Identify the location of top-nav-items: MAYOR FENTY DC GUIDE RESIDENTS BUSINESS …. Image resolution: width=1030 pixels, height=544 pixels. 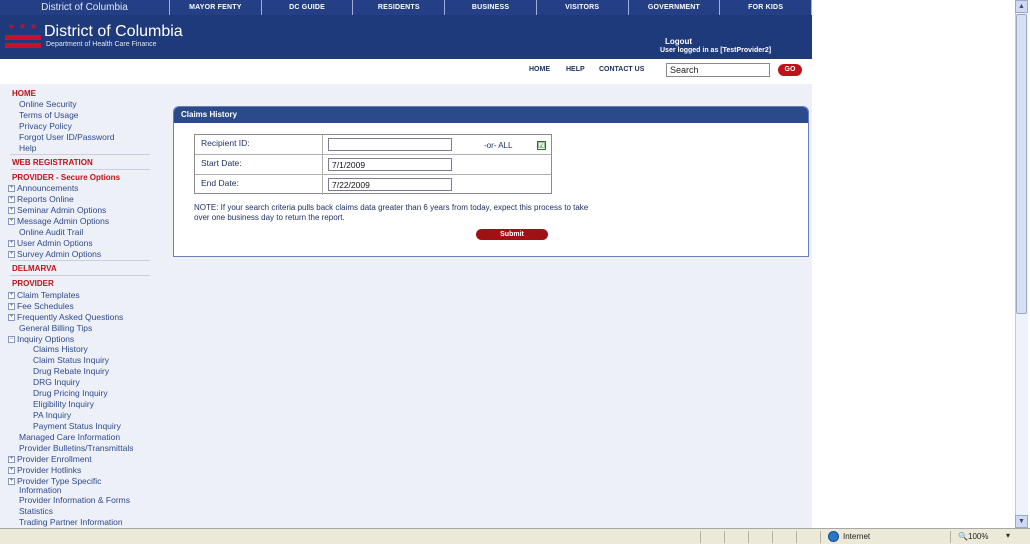
(491, 7).